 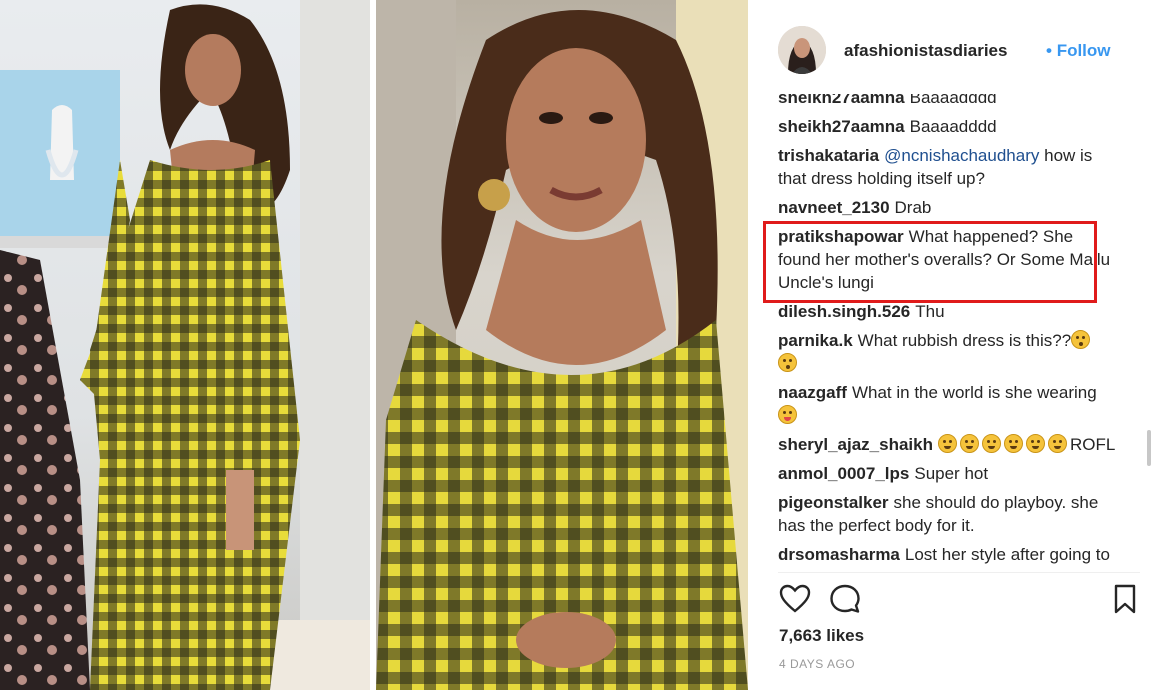 I want to click on follow-button: • Follow, so click(x=1078, y=51).